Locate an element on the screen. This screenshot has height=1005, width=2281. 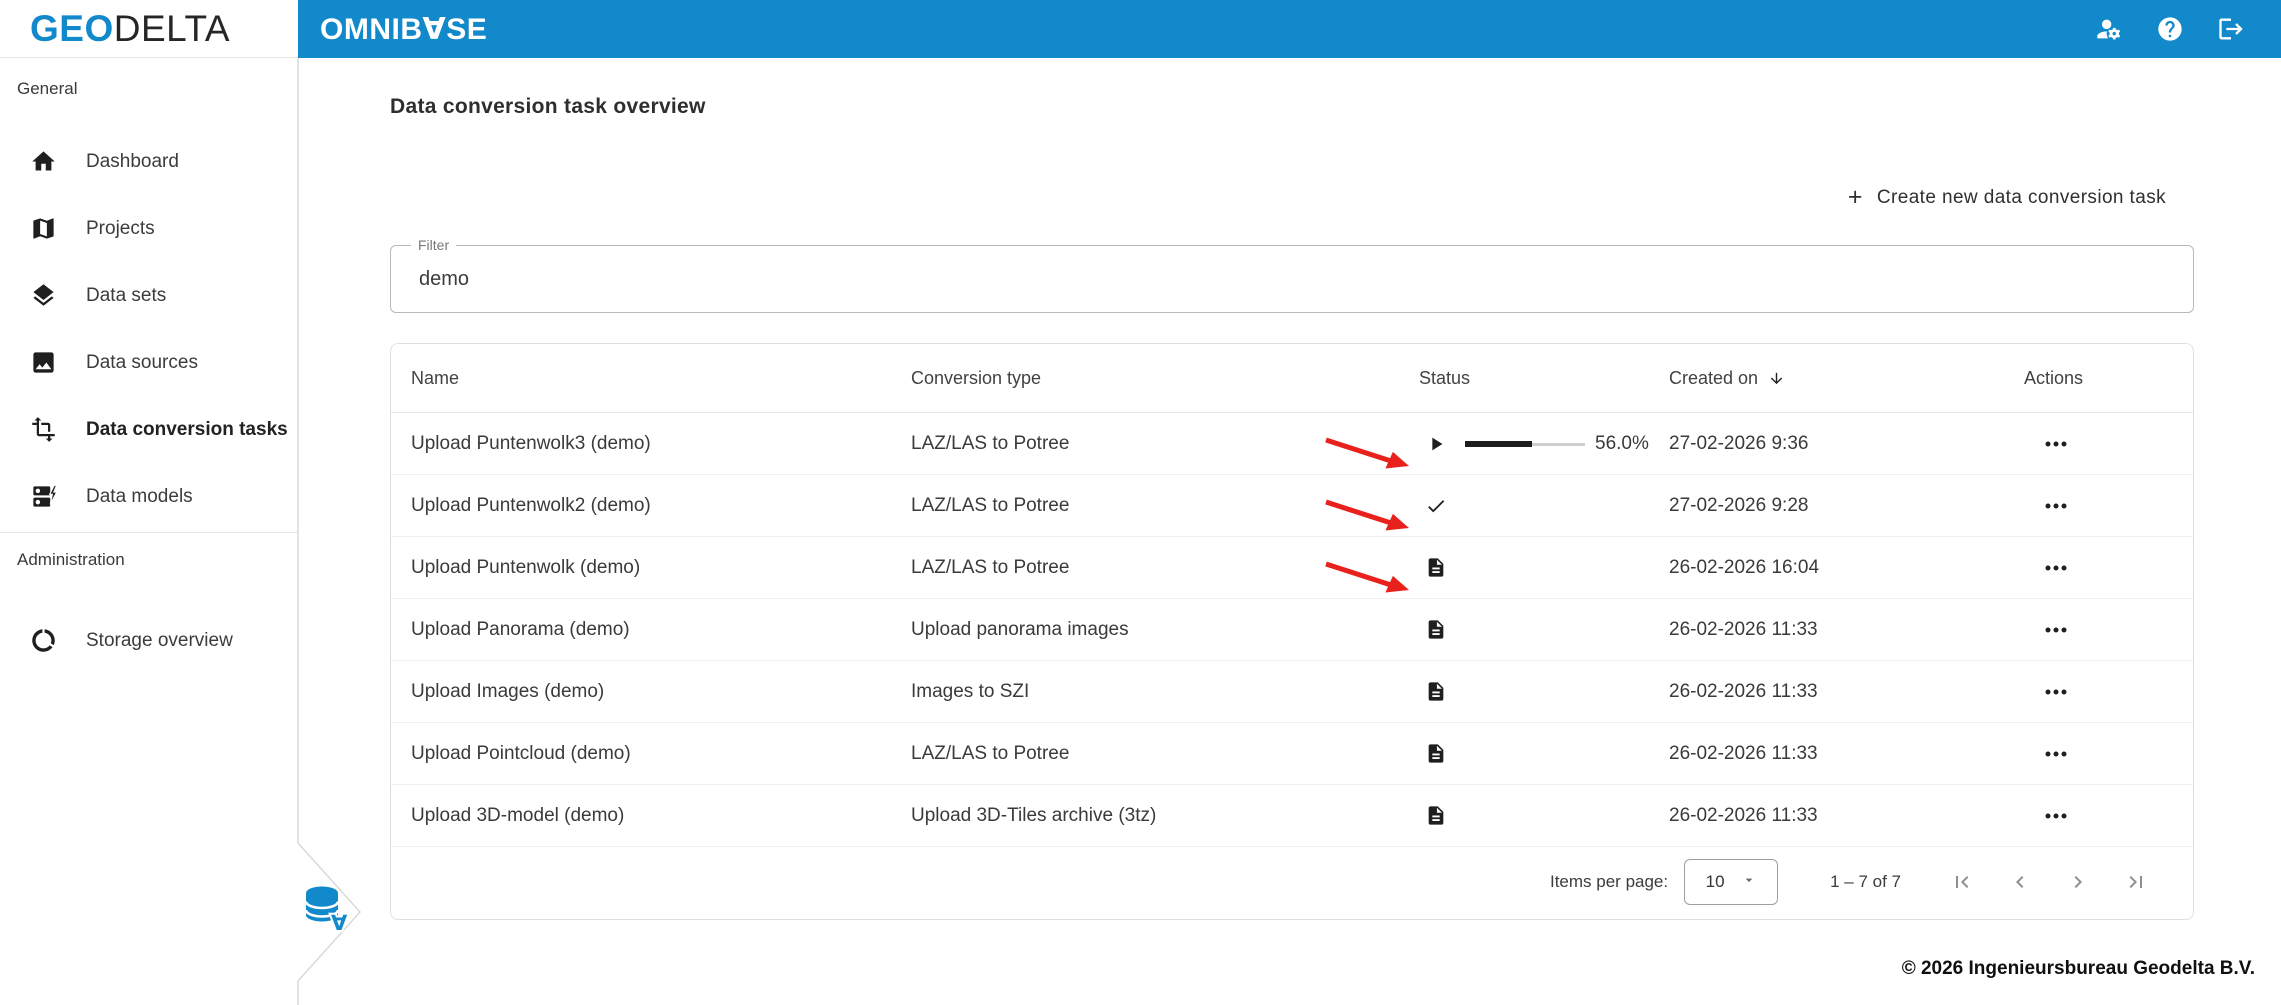
column-header-conversion-type: Conversion type is located at coordinates (1165, 378).